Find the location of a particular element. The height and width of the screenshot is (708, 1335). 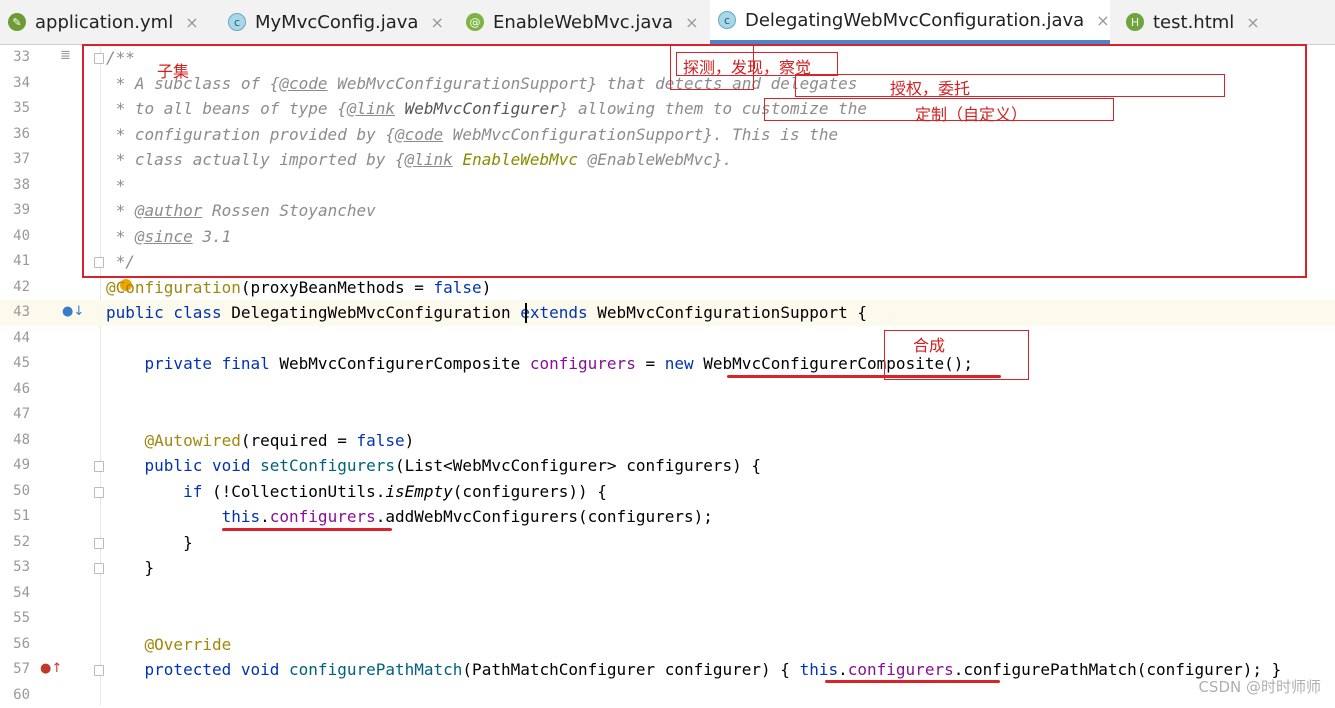

line-number: 34 is located at coordinates (15, 84).